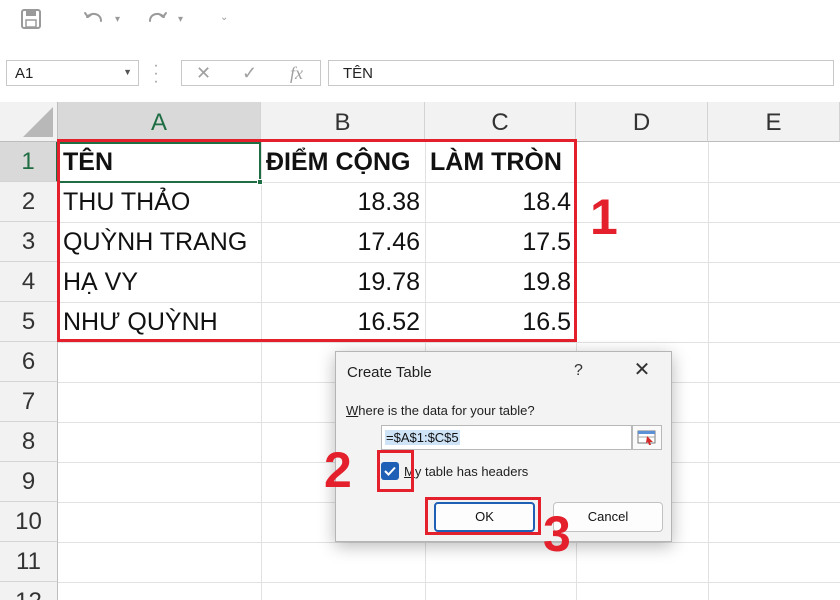  I want to click on row-header-1: 1, so click(29, 162).